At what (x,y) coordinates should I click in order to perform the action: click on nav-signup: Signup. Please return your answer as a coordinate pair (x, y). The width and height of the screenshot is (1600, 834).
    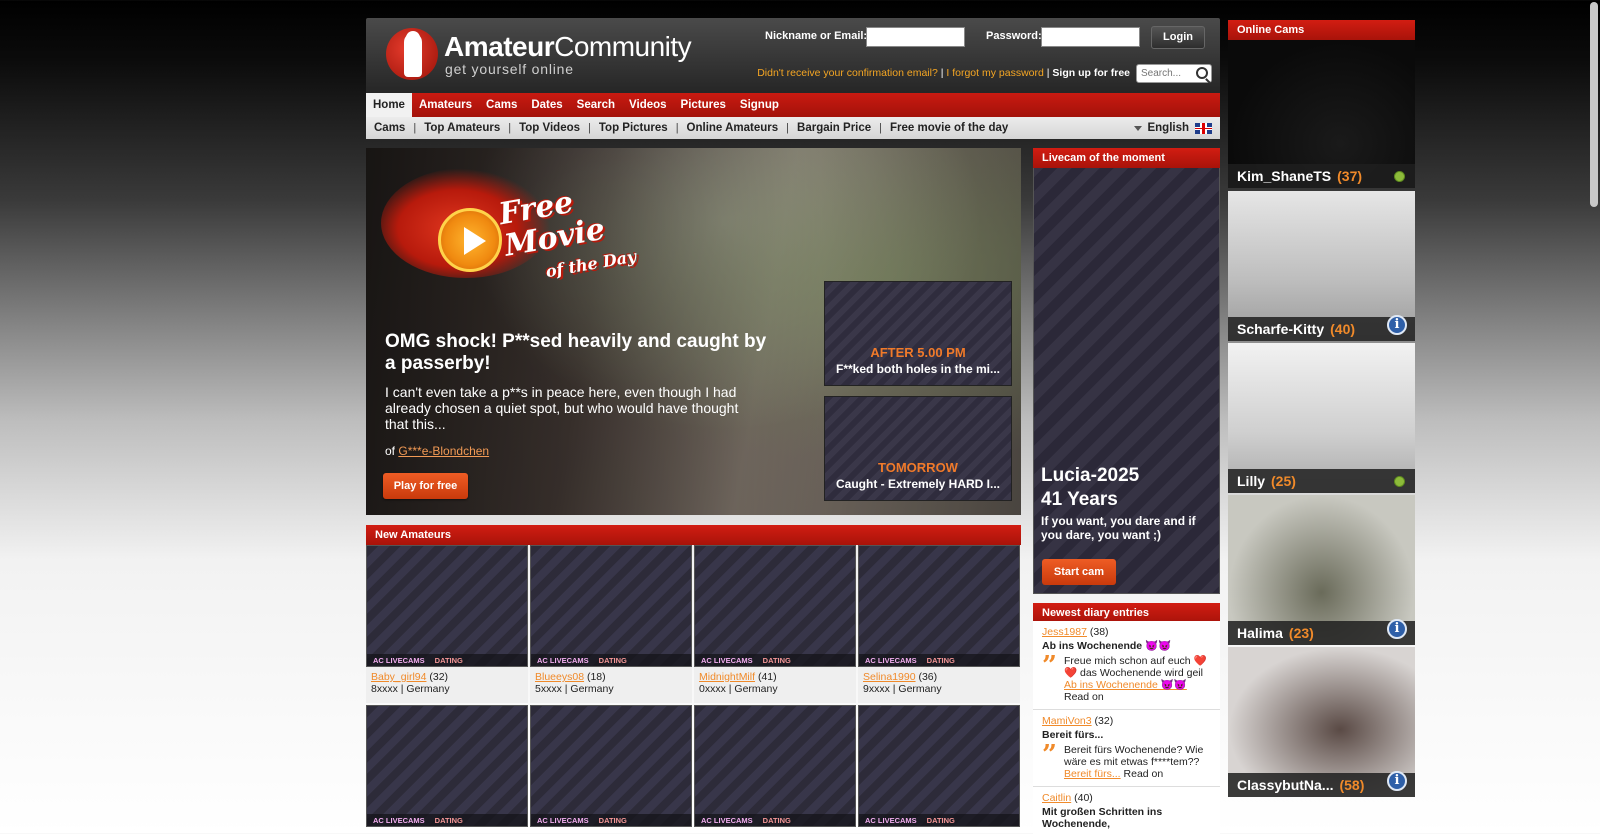
    Looking at the image, I should click on (759, 105).